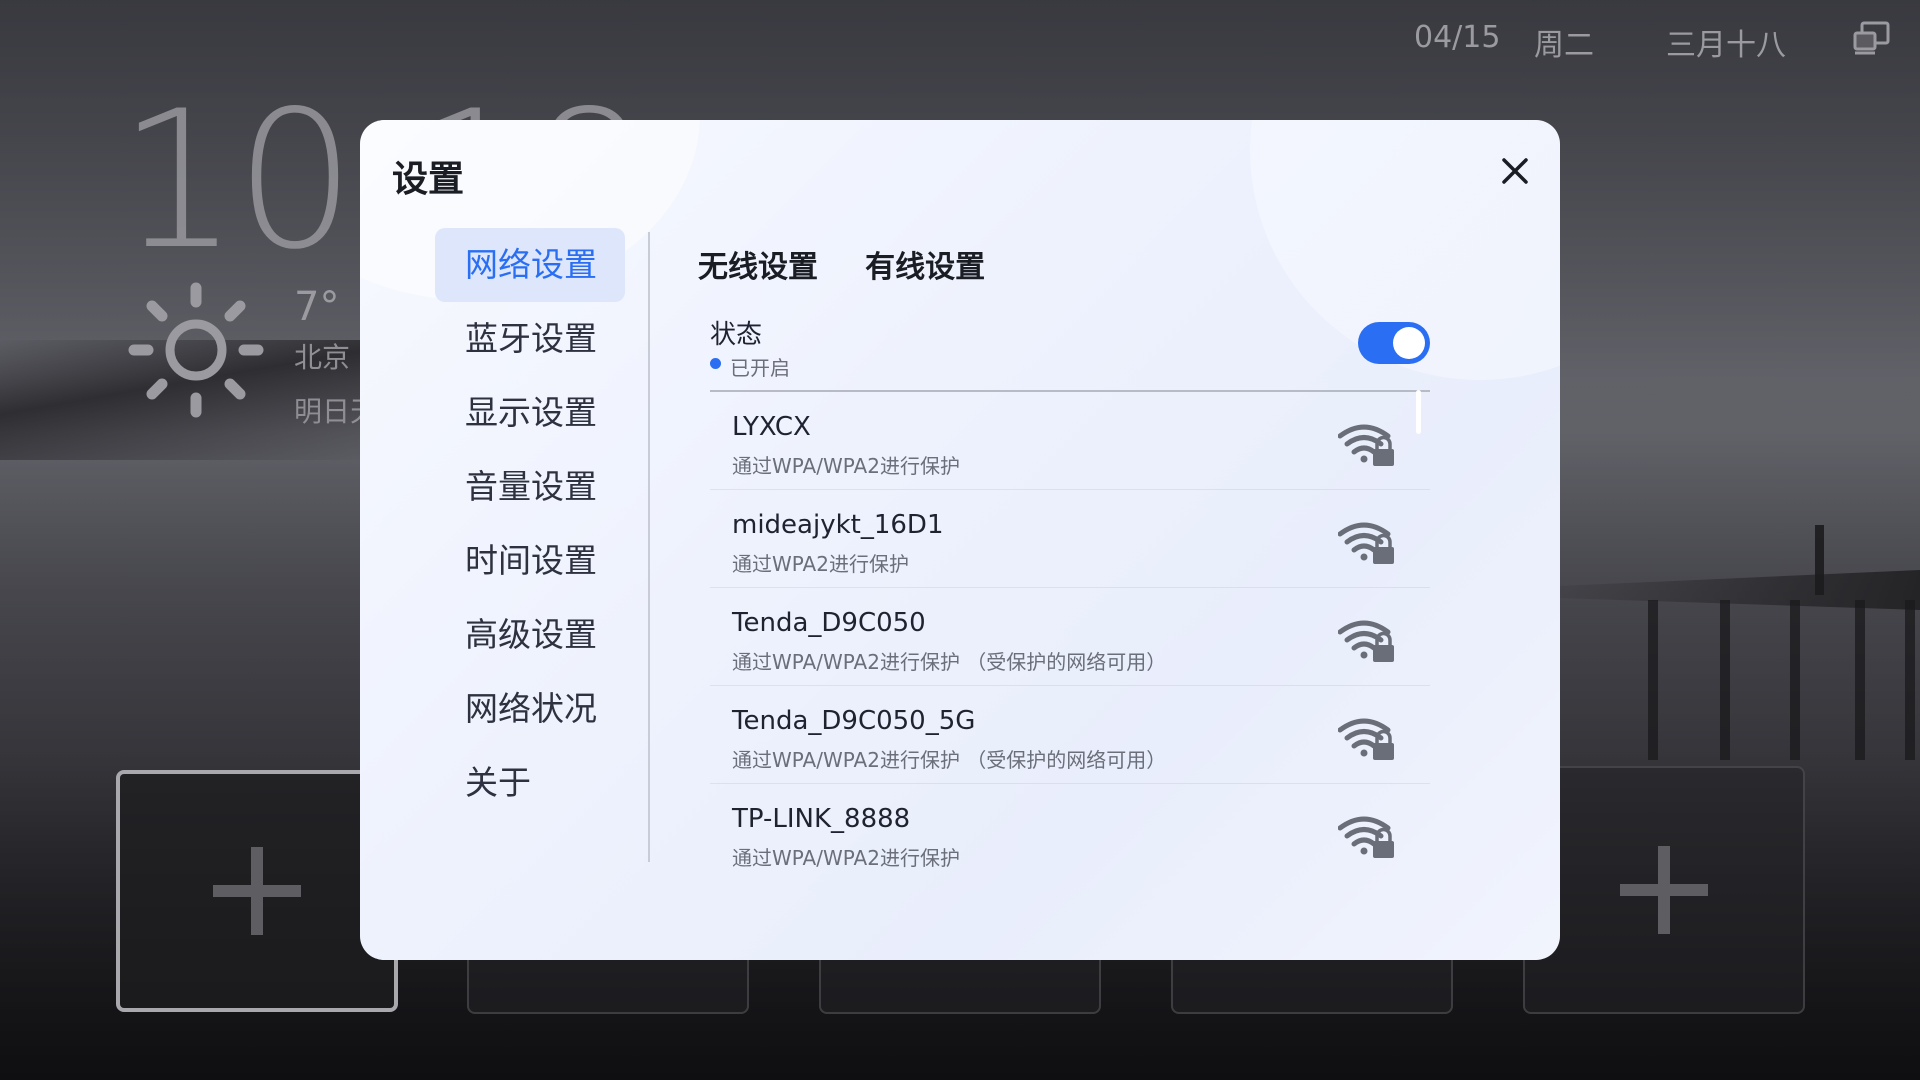 This screenshot has height=1080, width=1920. What do you see at coordinates (1070, 441) in the screenshot?
I see `wifi-list-item: LYXCX 通过WPA/WPA2进行保护` at bounding box center [1070, 441].